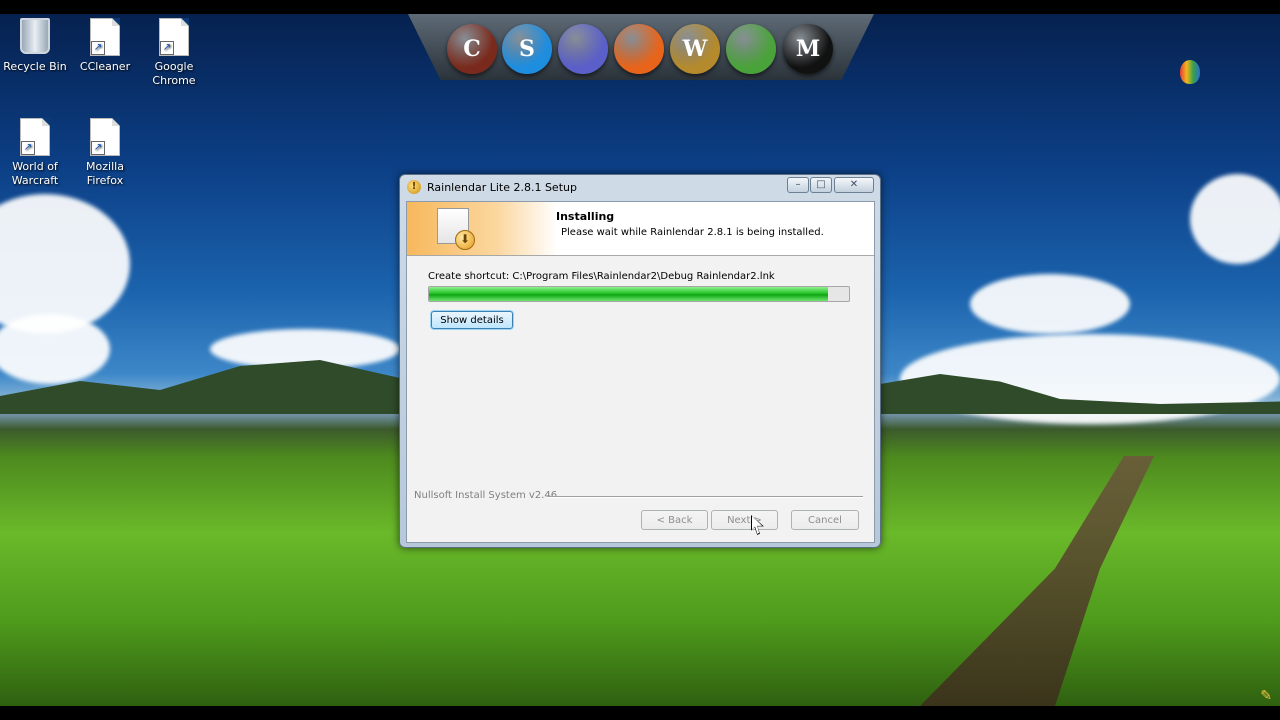  What do you see at coordinates (1266, 696) in the screenshot?
I see `tray-corner-icon: ✎` at bounding box center [1266, 696].